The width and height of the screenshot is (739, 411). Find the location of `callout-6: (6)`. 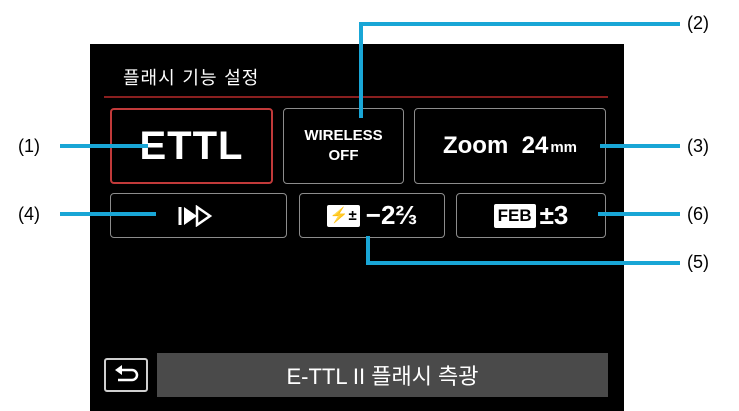

callout-6: (6) is located at coordinates (698, 214).